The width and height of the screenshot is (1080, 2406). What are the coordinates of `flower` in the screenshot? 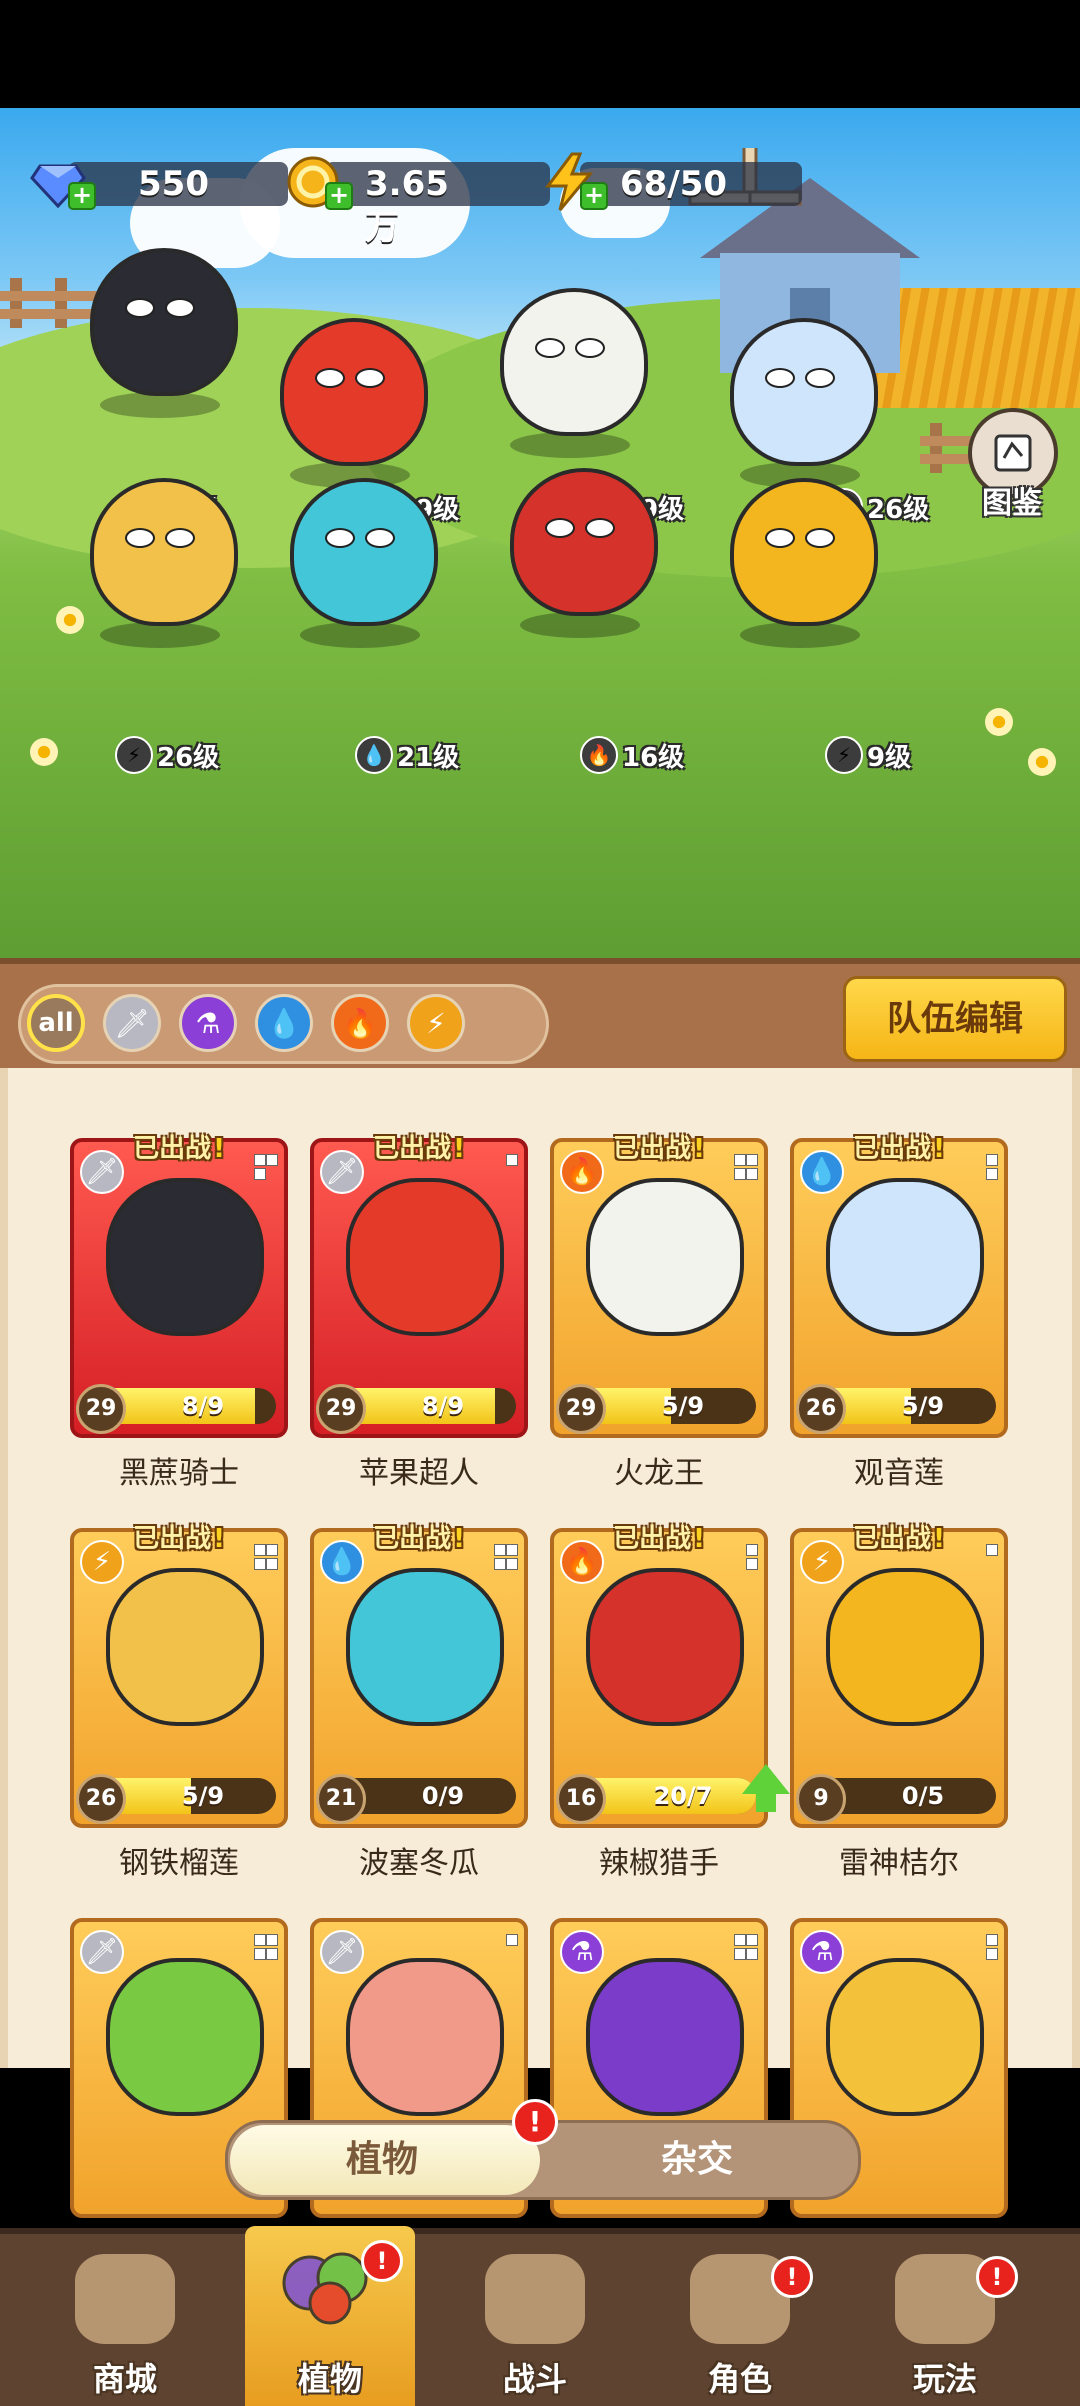 It's located at (1042, 762).